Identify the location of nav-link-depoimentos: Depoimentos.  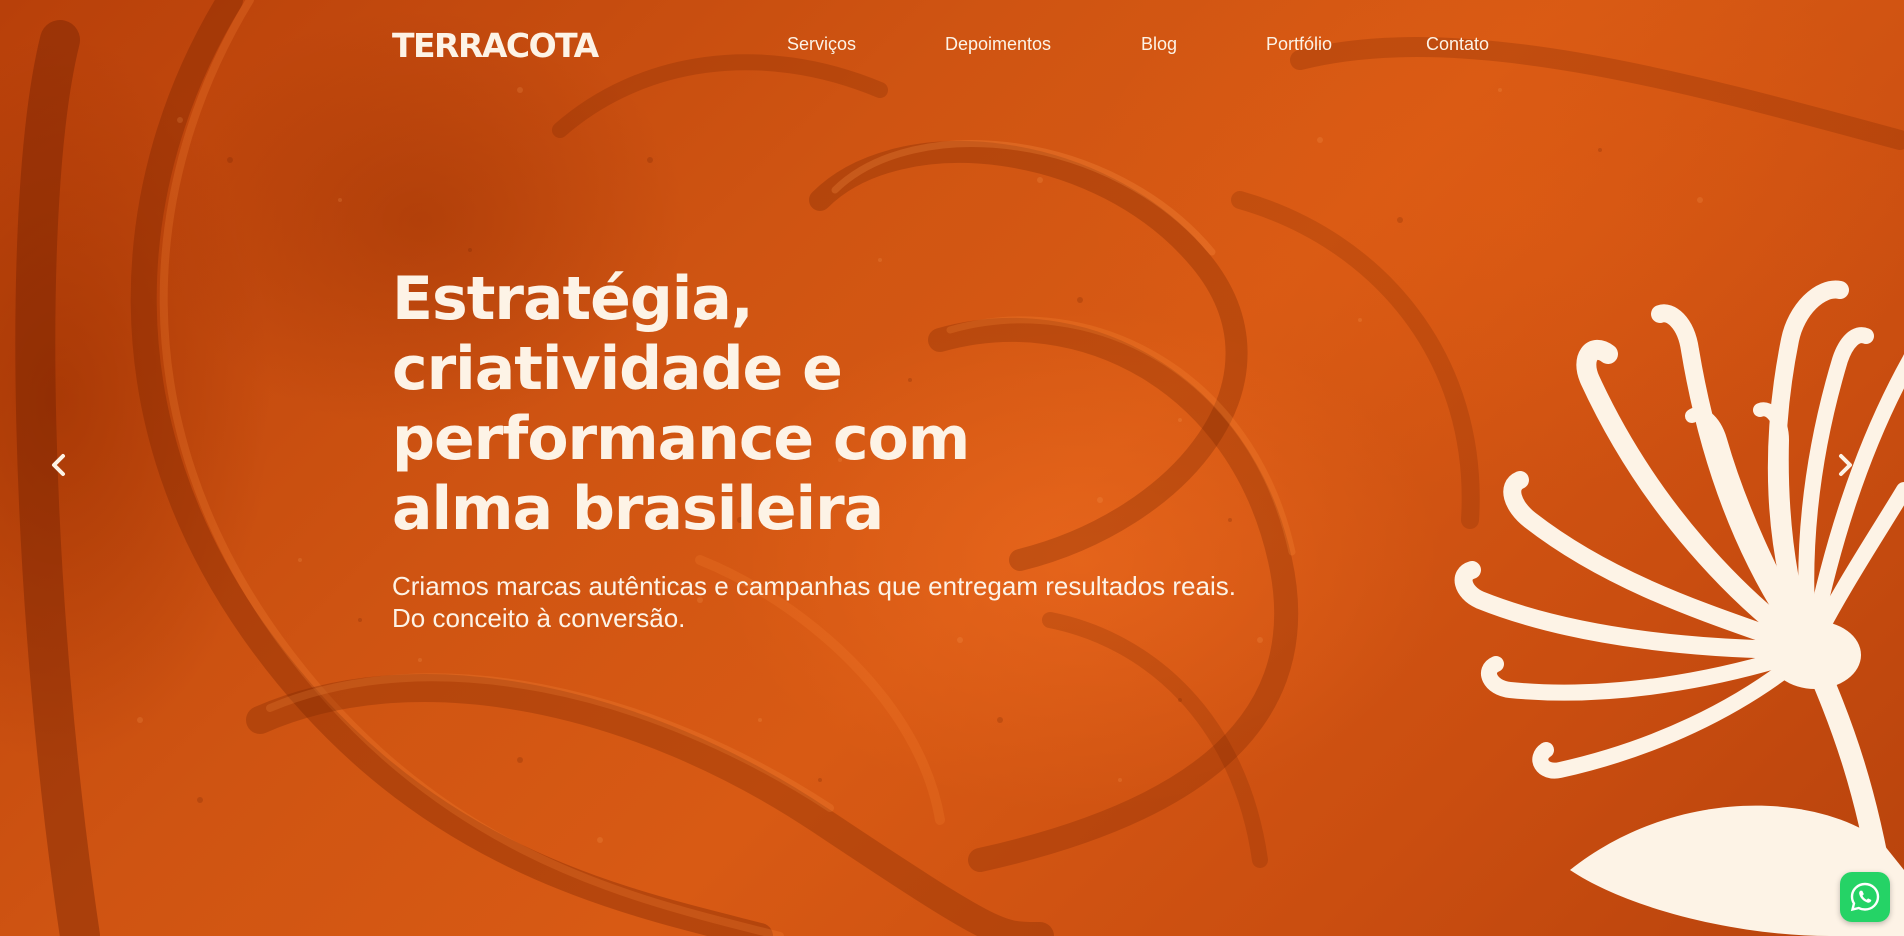
(998, 44).